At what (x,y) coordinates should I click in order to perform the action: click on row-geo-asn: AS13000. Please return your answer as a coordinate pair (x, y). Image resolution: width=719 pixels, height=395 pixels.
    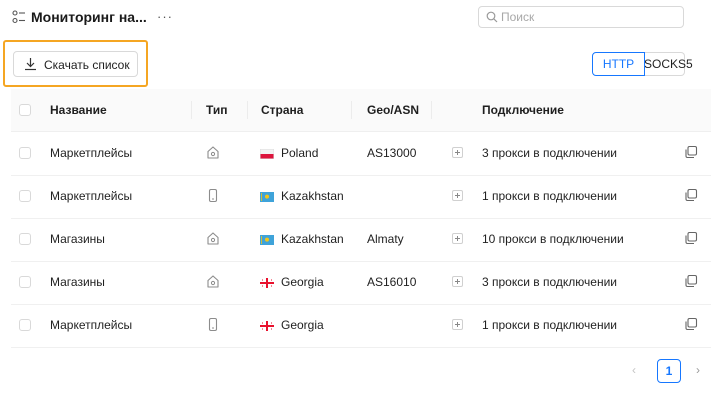
    Looking at the image, I should click on (392, 153).